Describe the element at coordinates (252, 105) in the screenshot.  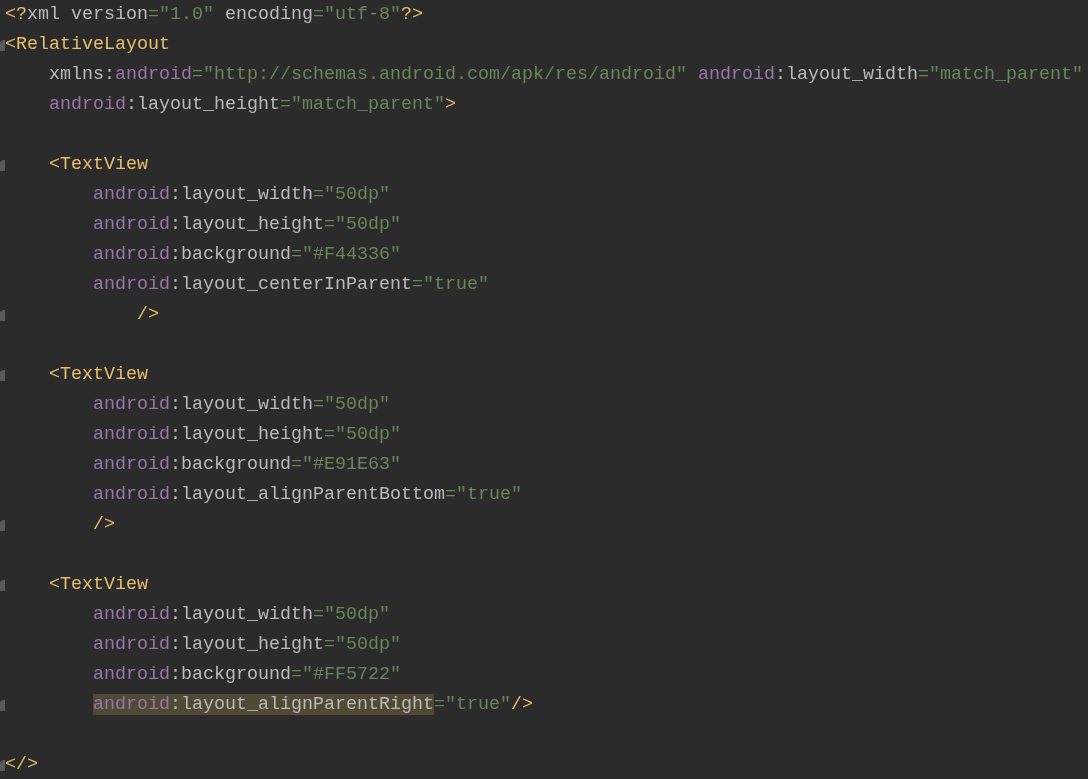
I see `code-line: android:layout_height="match_parent">` at that location.